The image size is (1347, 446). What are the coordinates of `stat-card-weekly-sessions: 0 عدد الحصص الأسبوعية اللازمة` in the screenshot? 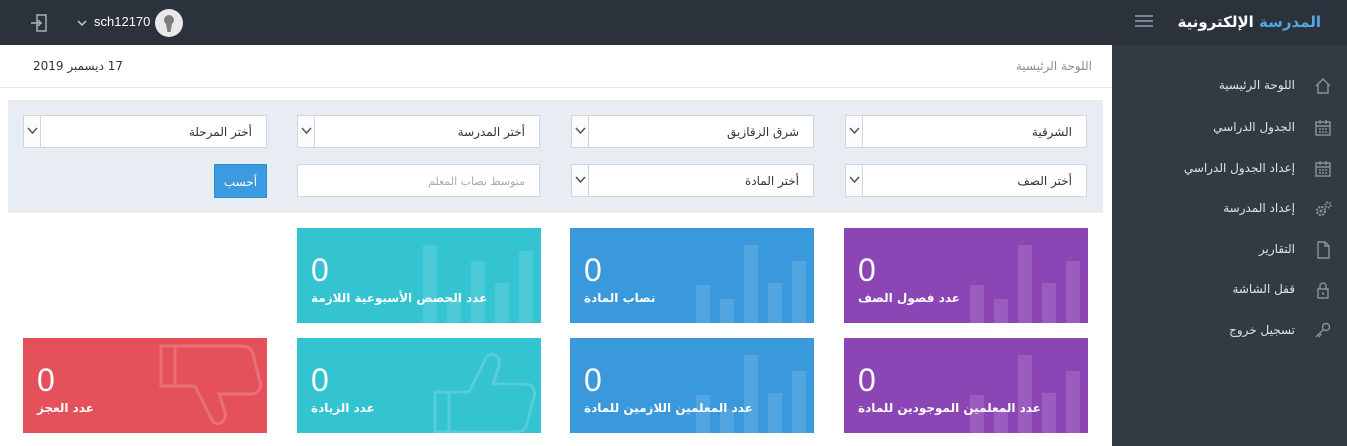 It's located at (419, 275).